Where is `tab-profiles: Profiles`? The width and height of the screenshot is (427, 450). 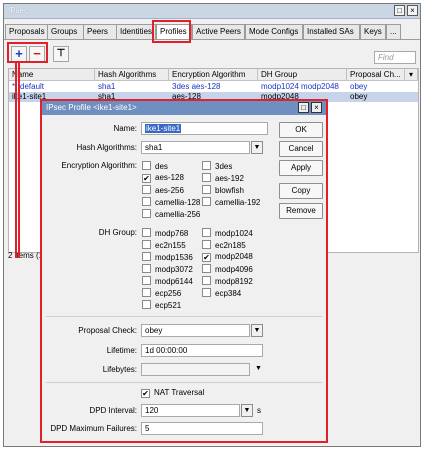 tab-profiles: Profiles is located at coordinates (174, 32).